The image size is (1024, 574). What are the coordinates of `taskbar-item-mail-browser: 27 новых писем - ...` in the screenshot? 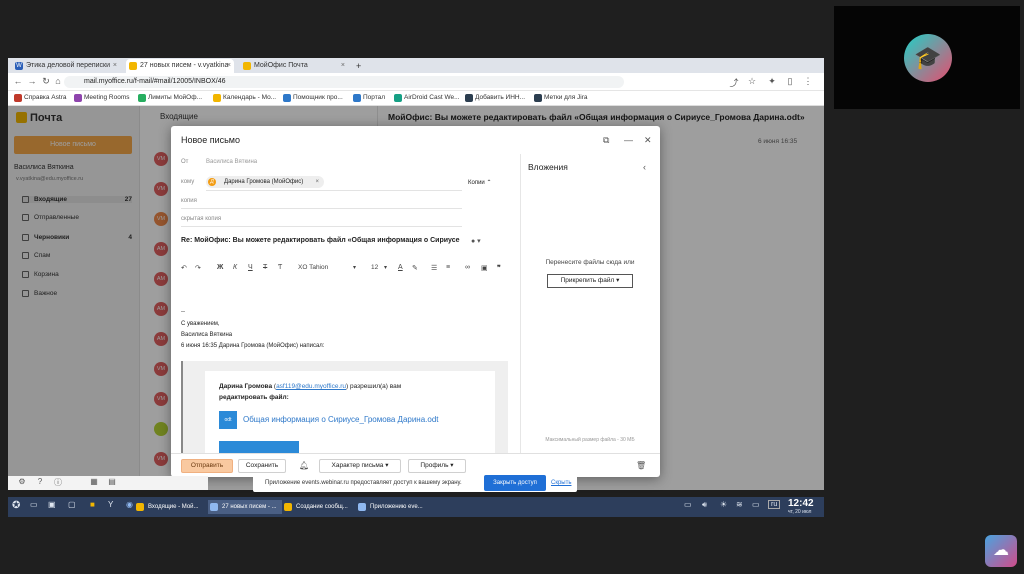 It's located at (245, 507).